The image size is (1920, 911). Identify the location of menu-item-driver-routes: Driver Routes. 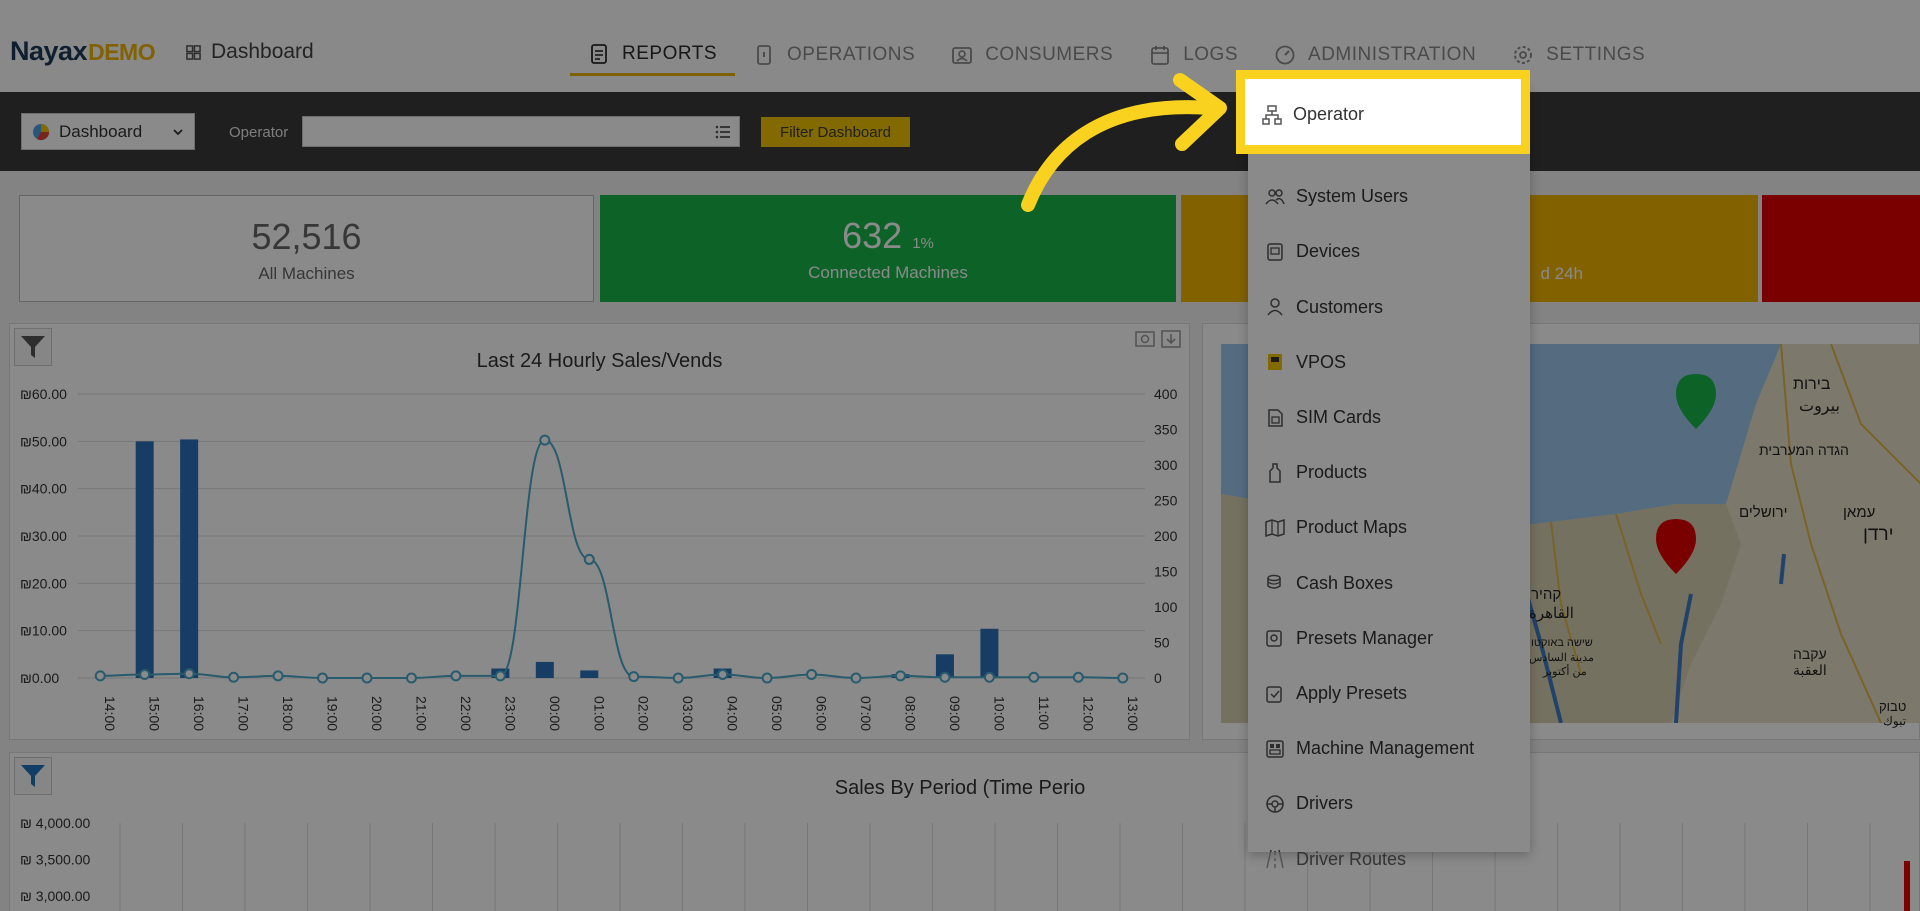
(1389, 859).